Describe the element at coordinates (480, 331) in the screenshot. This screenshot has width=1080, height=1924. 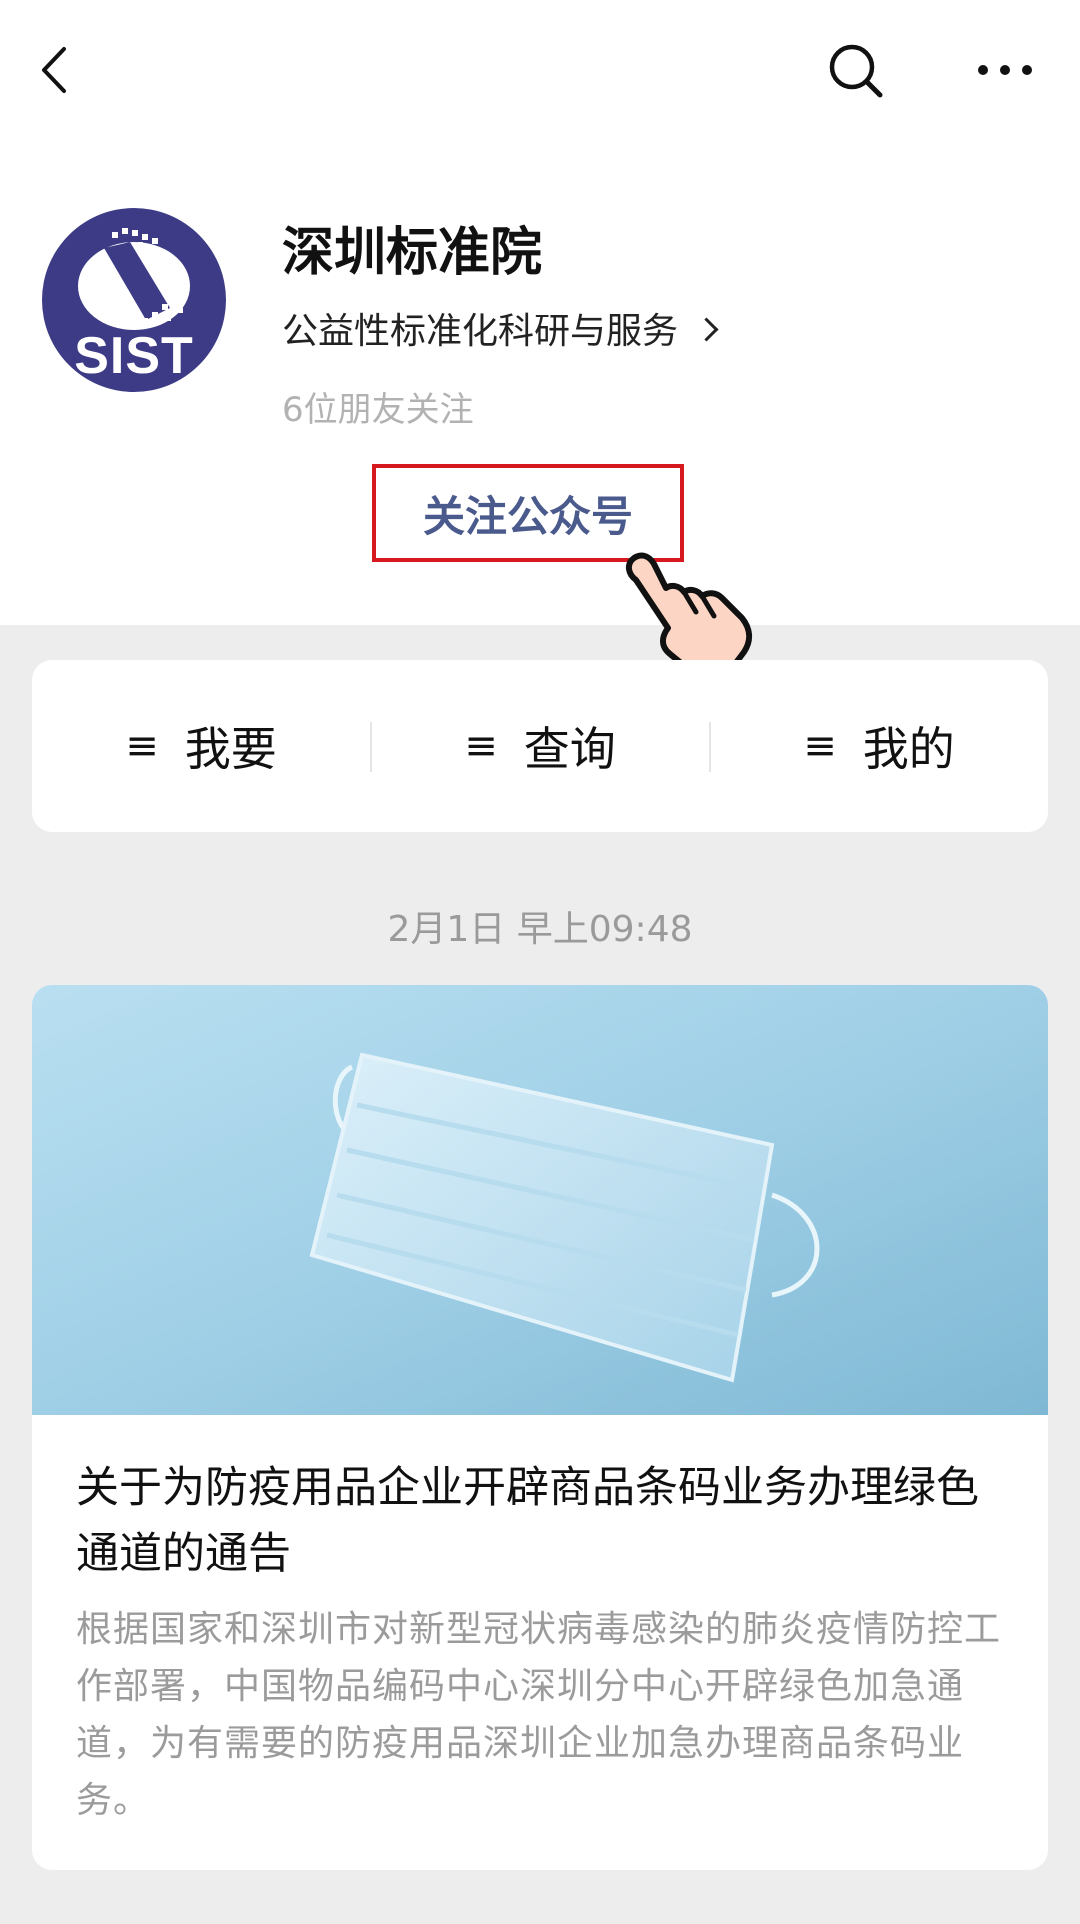
I see `account-description: 公益性标准化科研与服务` at that location.